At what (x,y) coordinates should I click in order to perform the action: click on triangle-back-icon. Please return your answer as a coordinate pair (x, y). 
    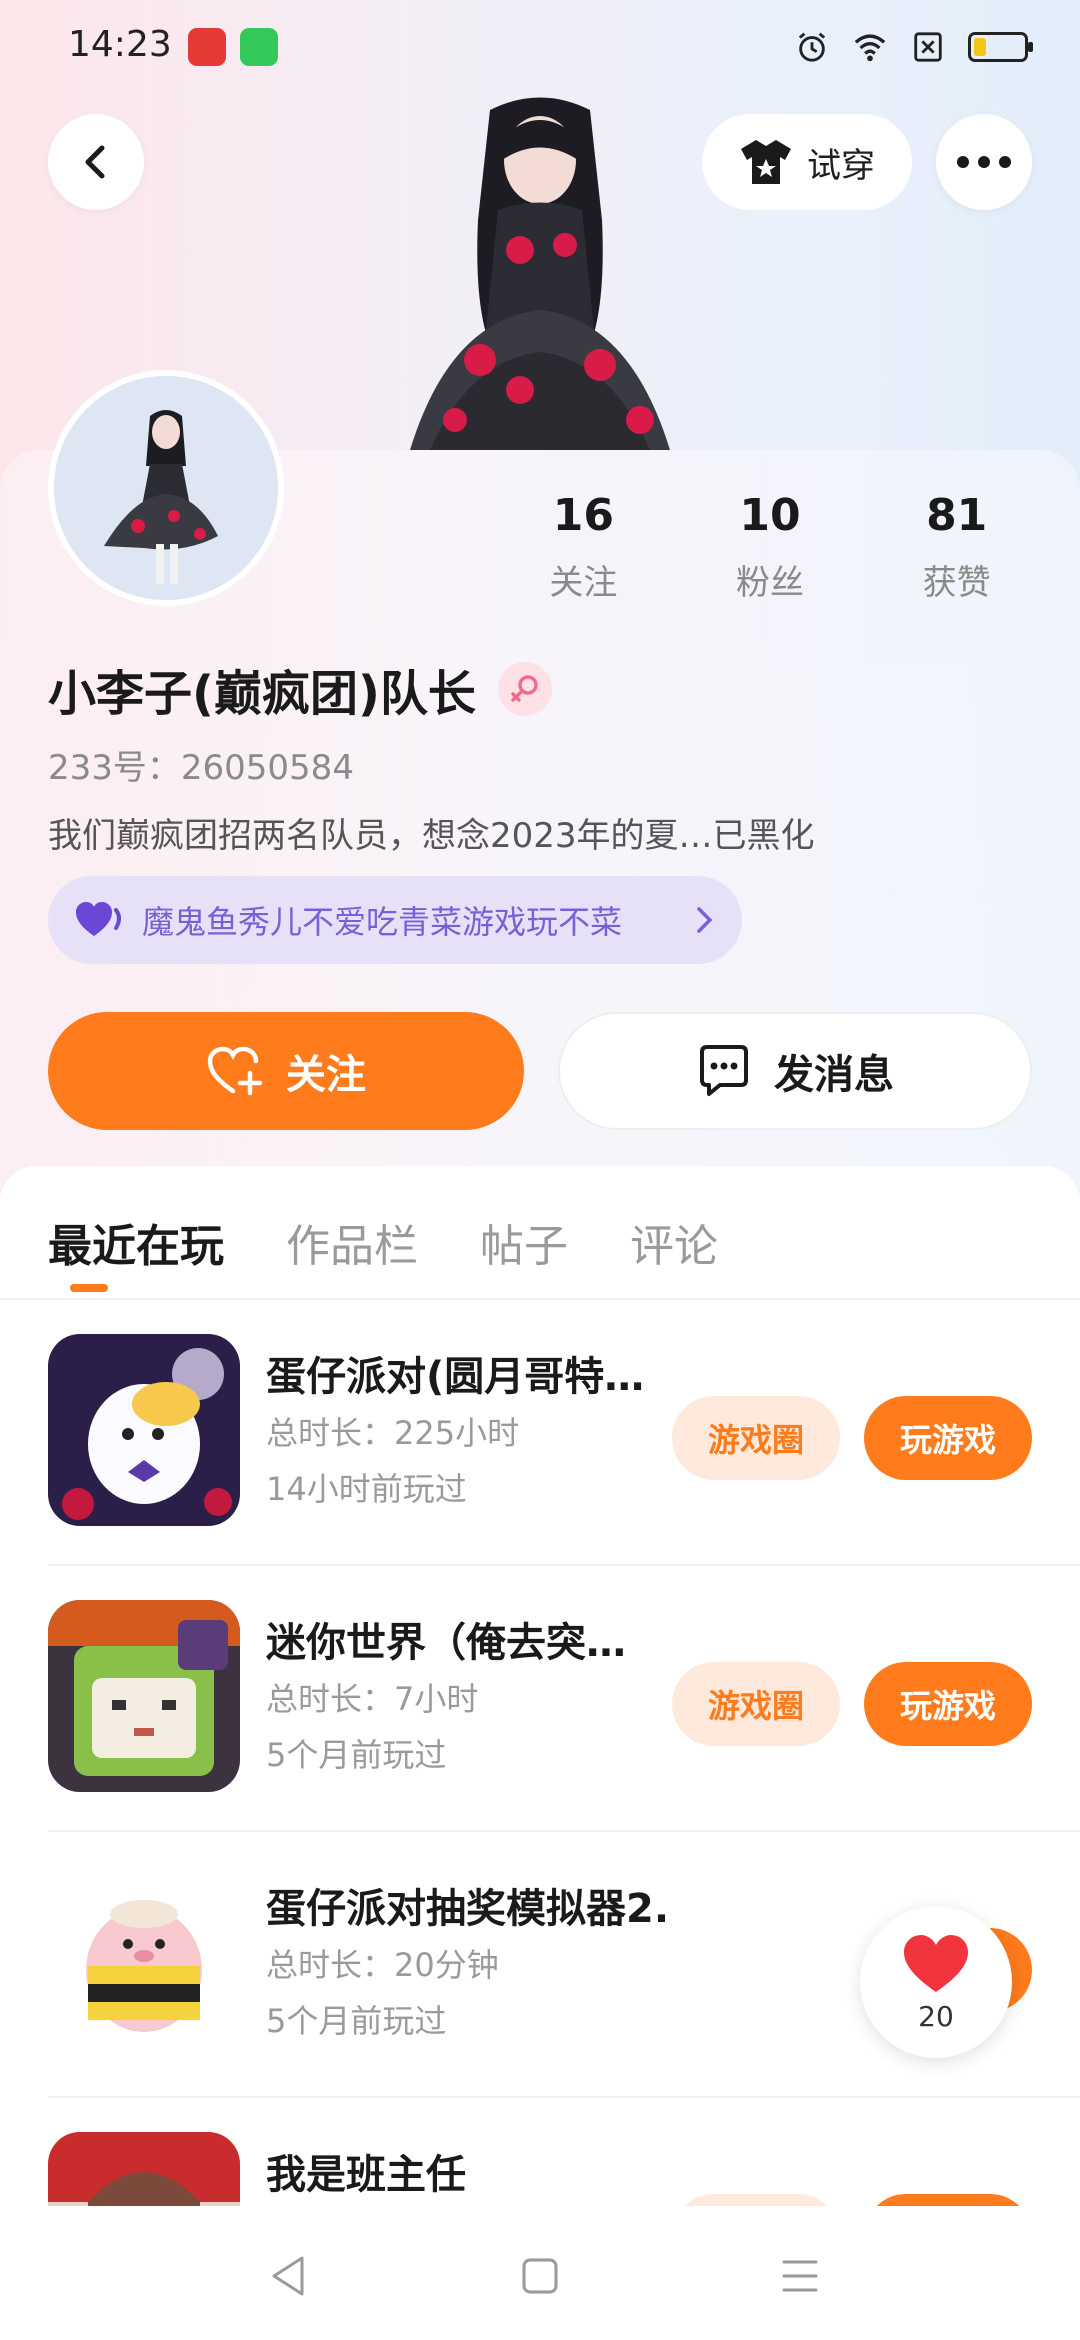
    Looking at the image, I should click on (288, 2276).